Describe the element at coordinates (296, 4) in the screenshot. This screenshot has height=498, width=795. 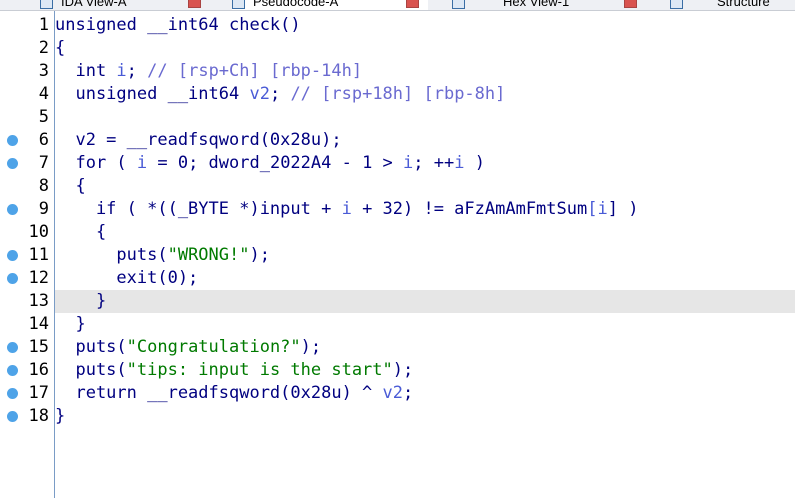
I see `tab-label: Pseudocode-A` at that location.